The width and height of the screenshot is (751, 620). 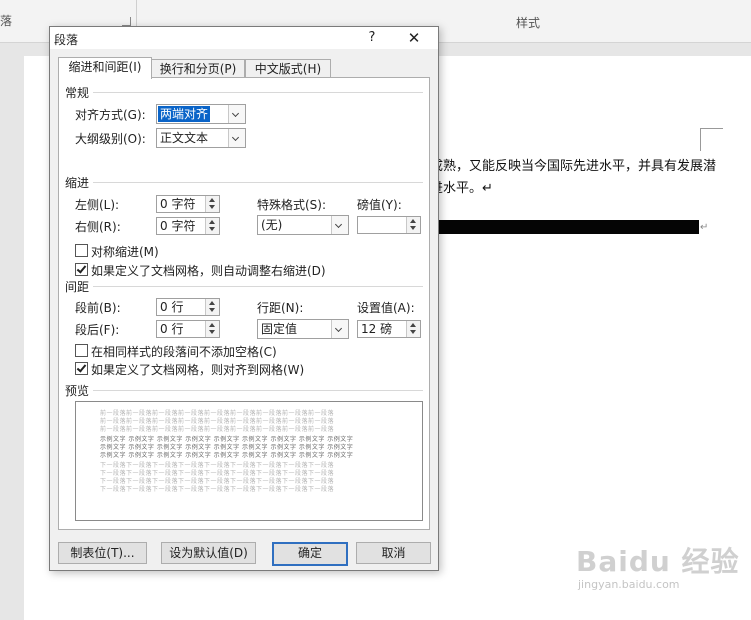 What do you see at coordinates (110, 139) in the screenshot?
I see `outline-level-label: 大纲级别(O):` at bounding box center [110, 139].